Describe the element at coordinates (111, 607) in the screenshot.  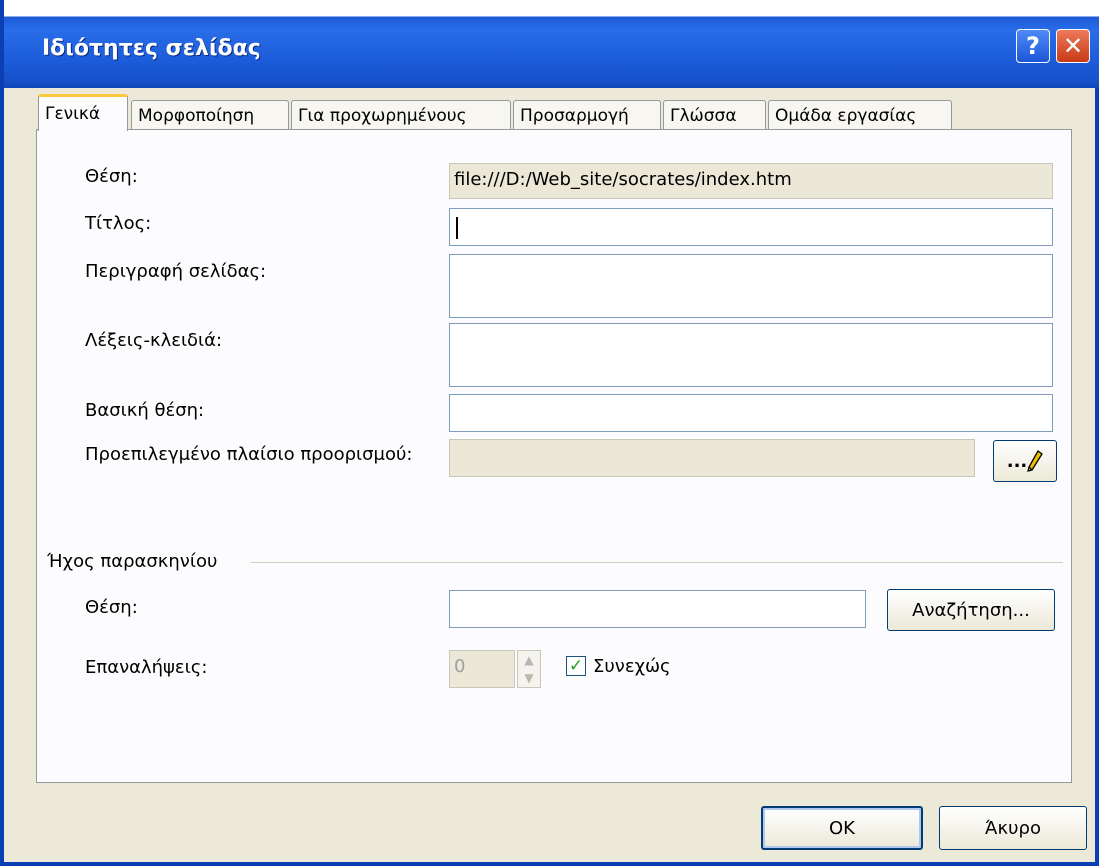
I see `sound-location-label: Θέση:` at that location.